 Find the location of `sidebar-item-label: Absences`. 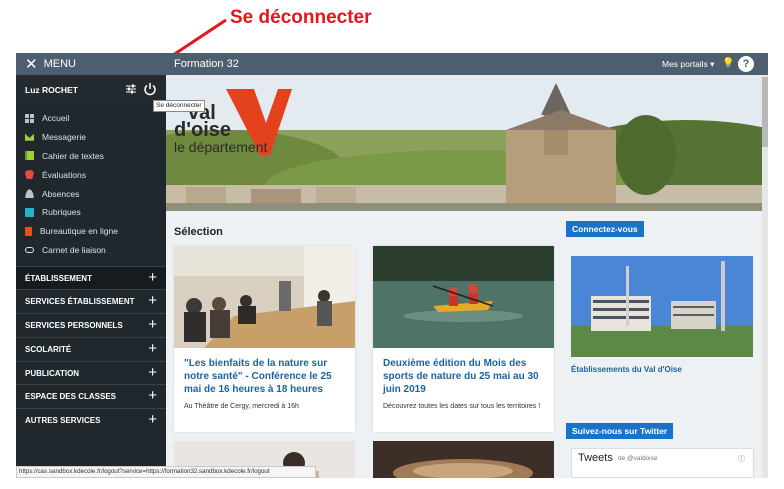

sidebar-item-label: Absences is located at coordinates (61, 193).